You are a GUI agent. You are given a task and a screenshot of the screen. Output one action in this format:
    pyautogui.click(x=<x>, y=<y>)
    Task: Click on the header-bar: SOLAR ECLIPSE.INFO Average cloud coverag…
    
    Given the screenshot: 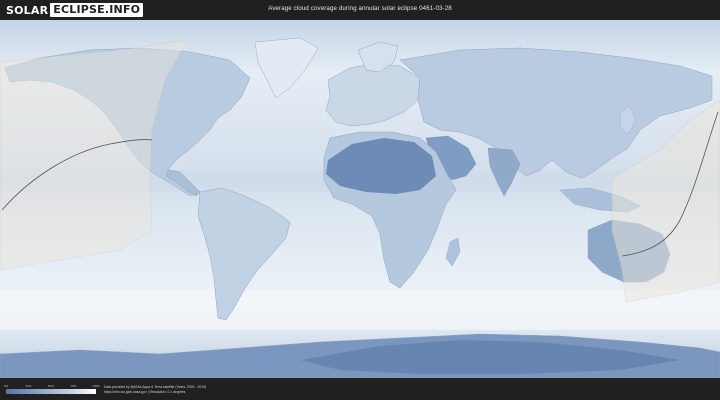 What is the action you would take?
    pyautogui.click(x=360, y=10)
    